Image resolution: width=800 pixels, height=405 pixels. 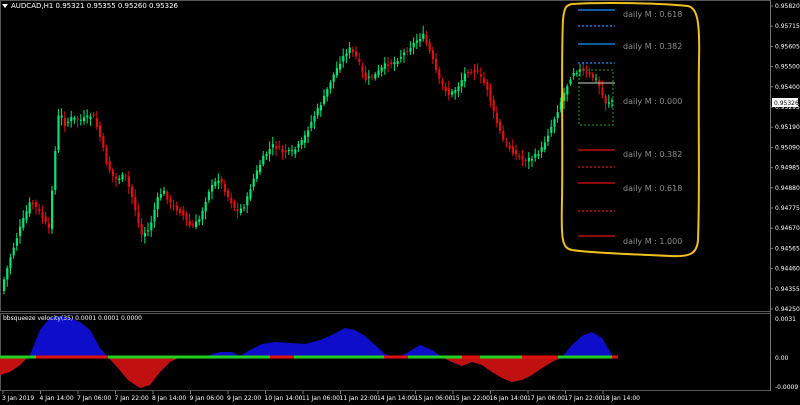 I want to click on indicator-scale-label: 0.00, so click(x=782, y=358).